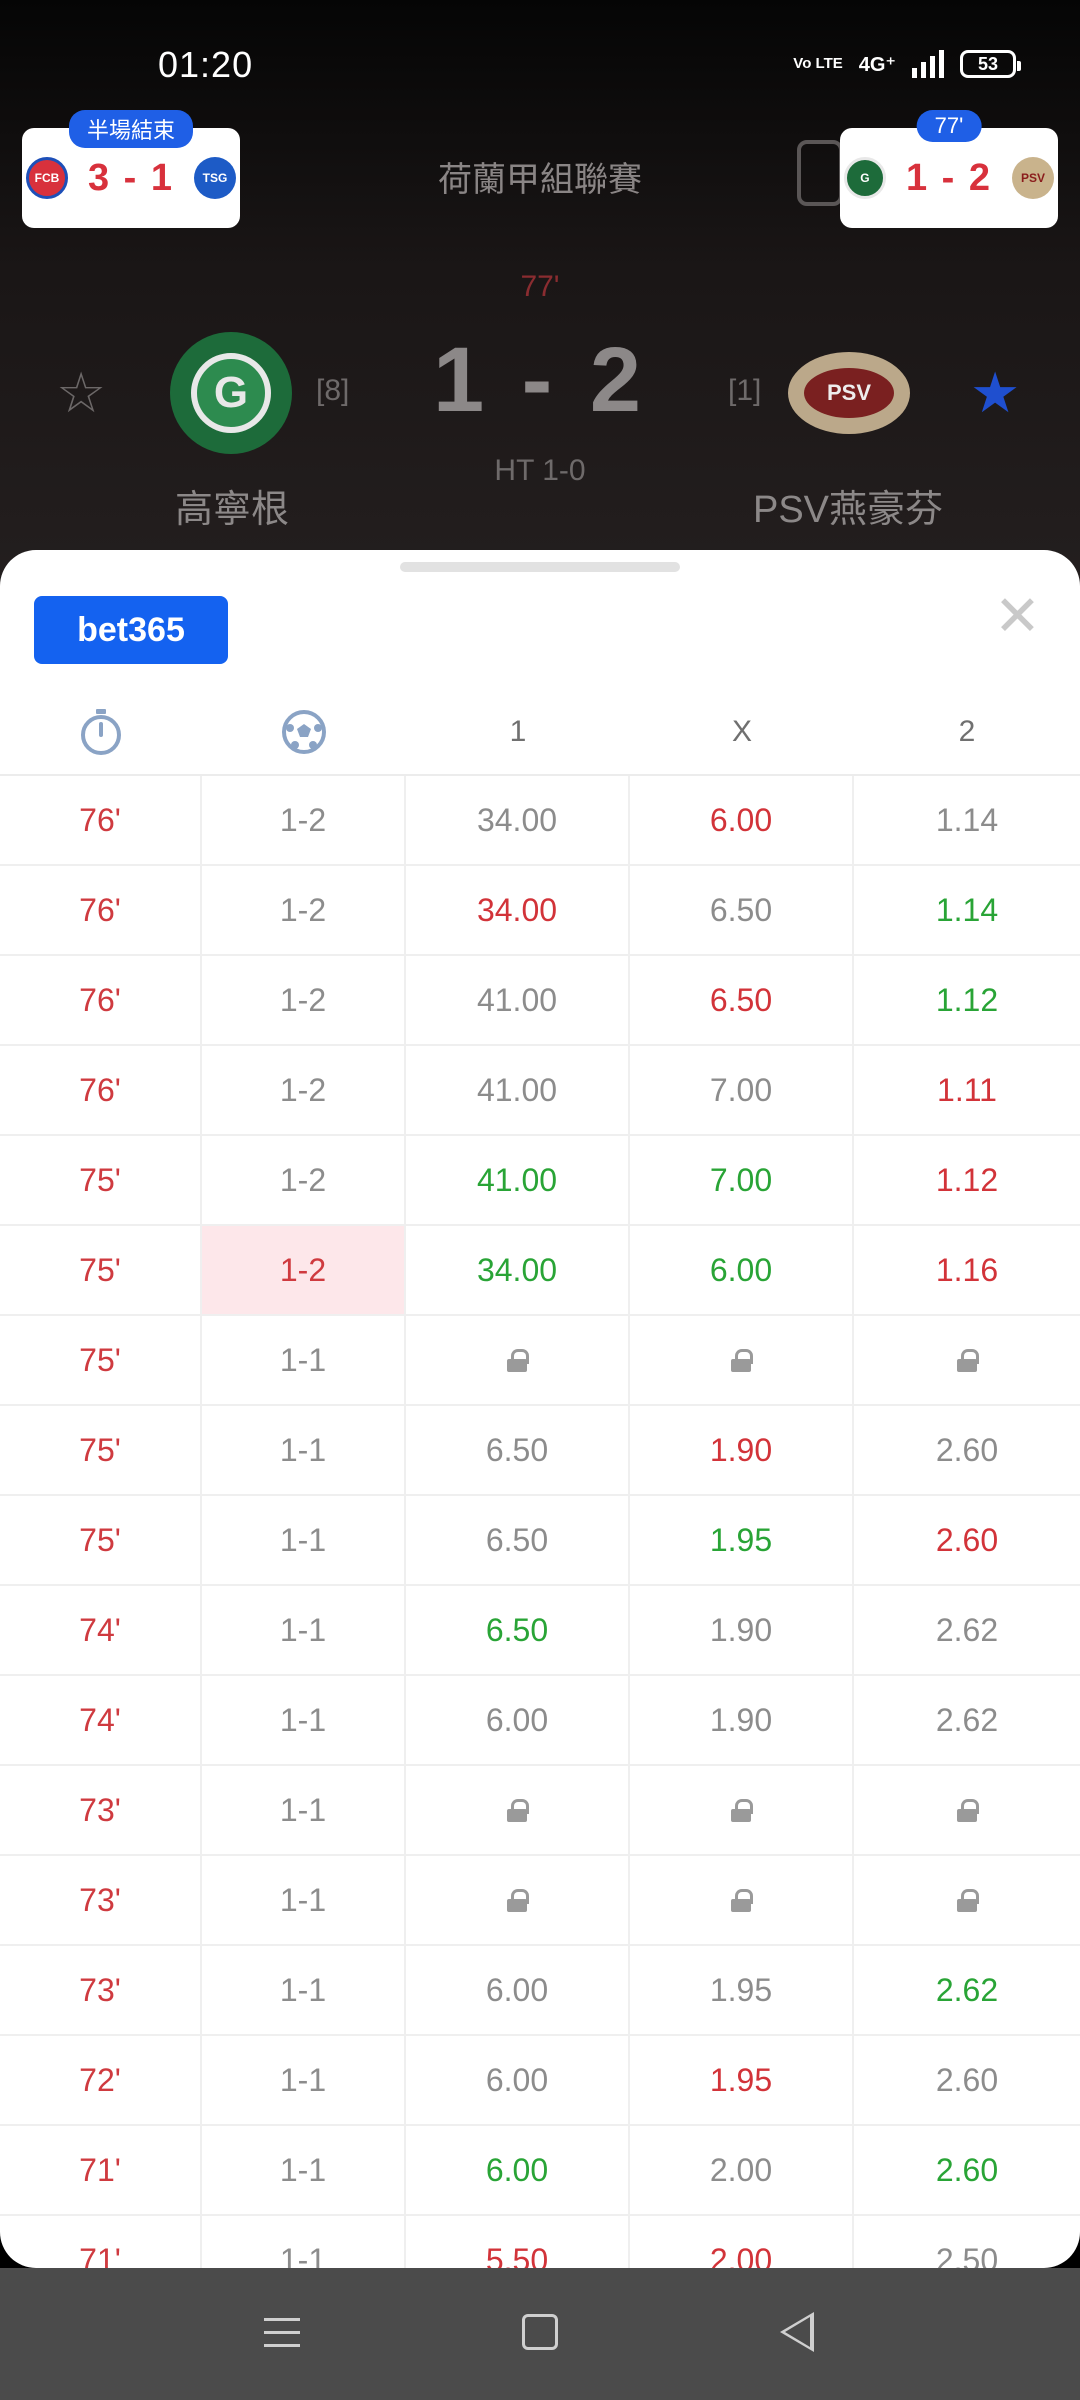 The width and height of the screenshot is (1080, 2400). What do you see at coordinates (518, 731) in the screenshot?
I see `home-odds-header: 1` at bounding box center [518, 731].